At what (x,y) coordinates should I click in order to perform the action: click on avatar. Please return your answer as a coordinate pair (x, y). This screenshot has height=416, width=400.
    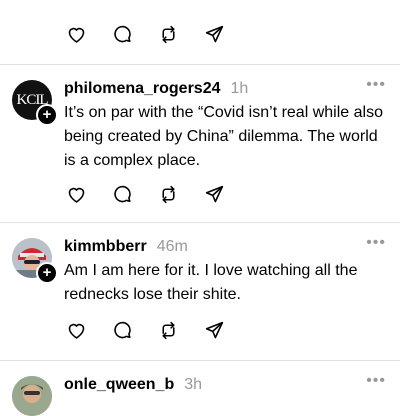
    Looking at the image, I should click on (32, 396).